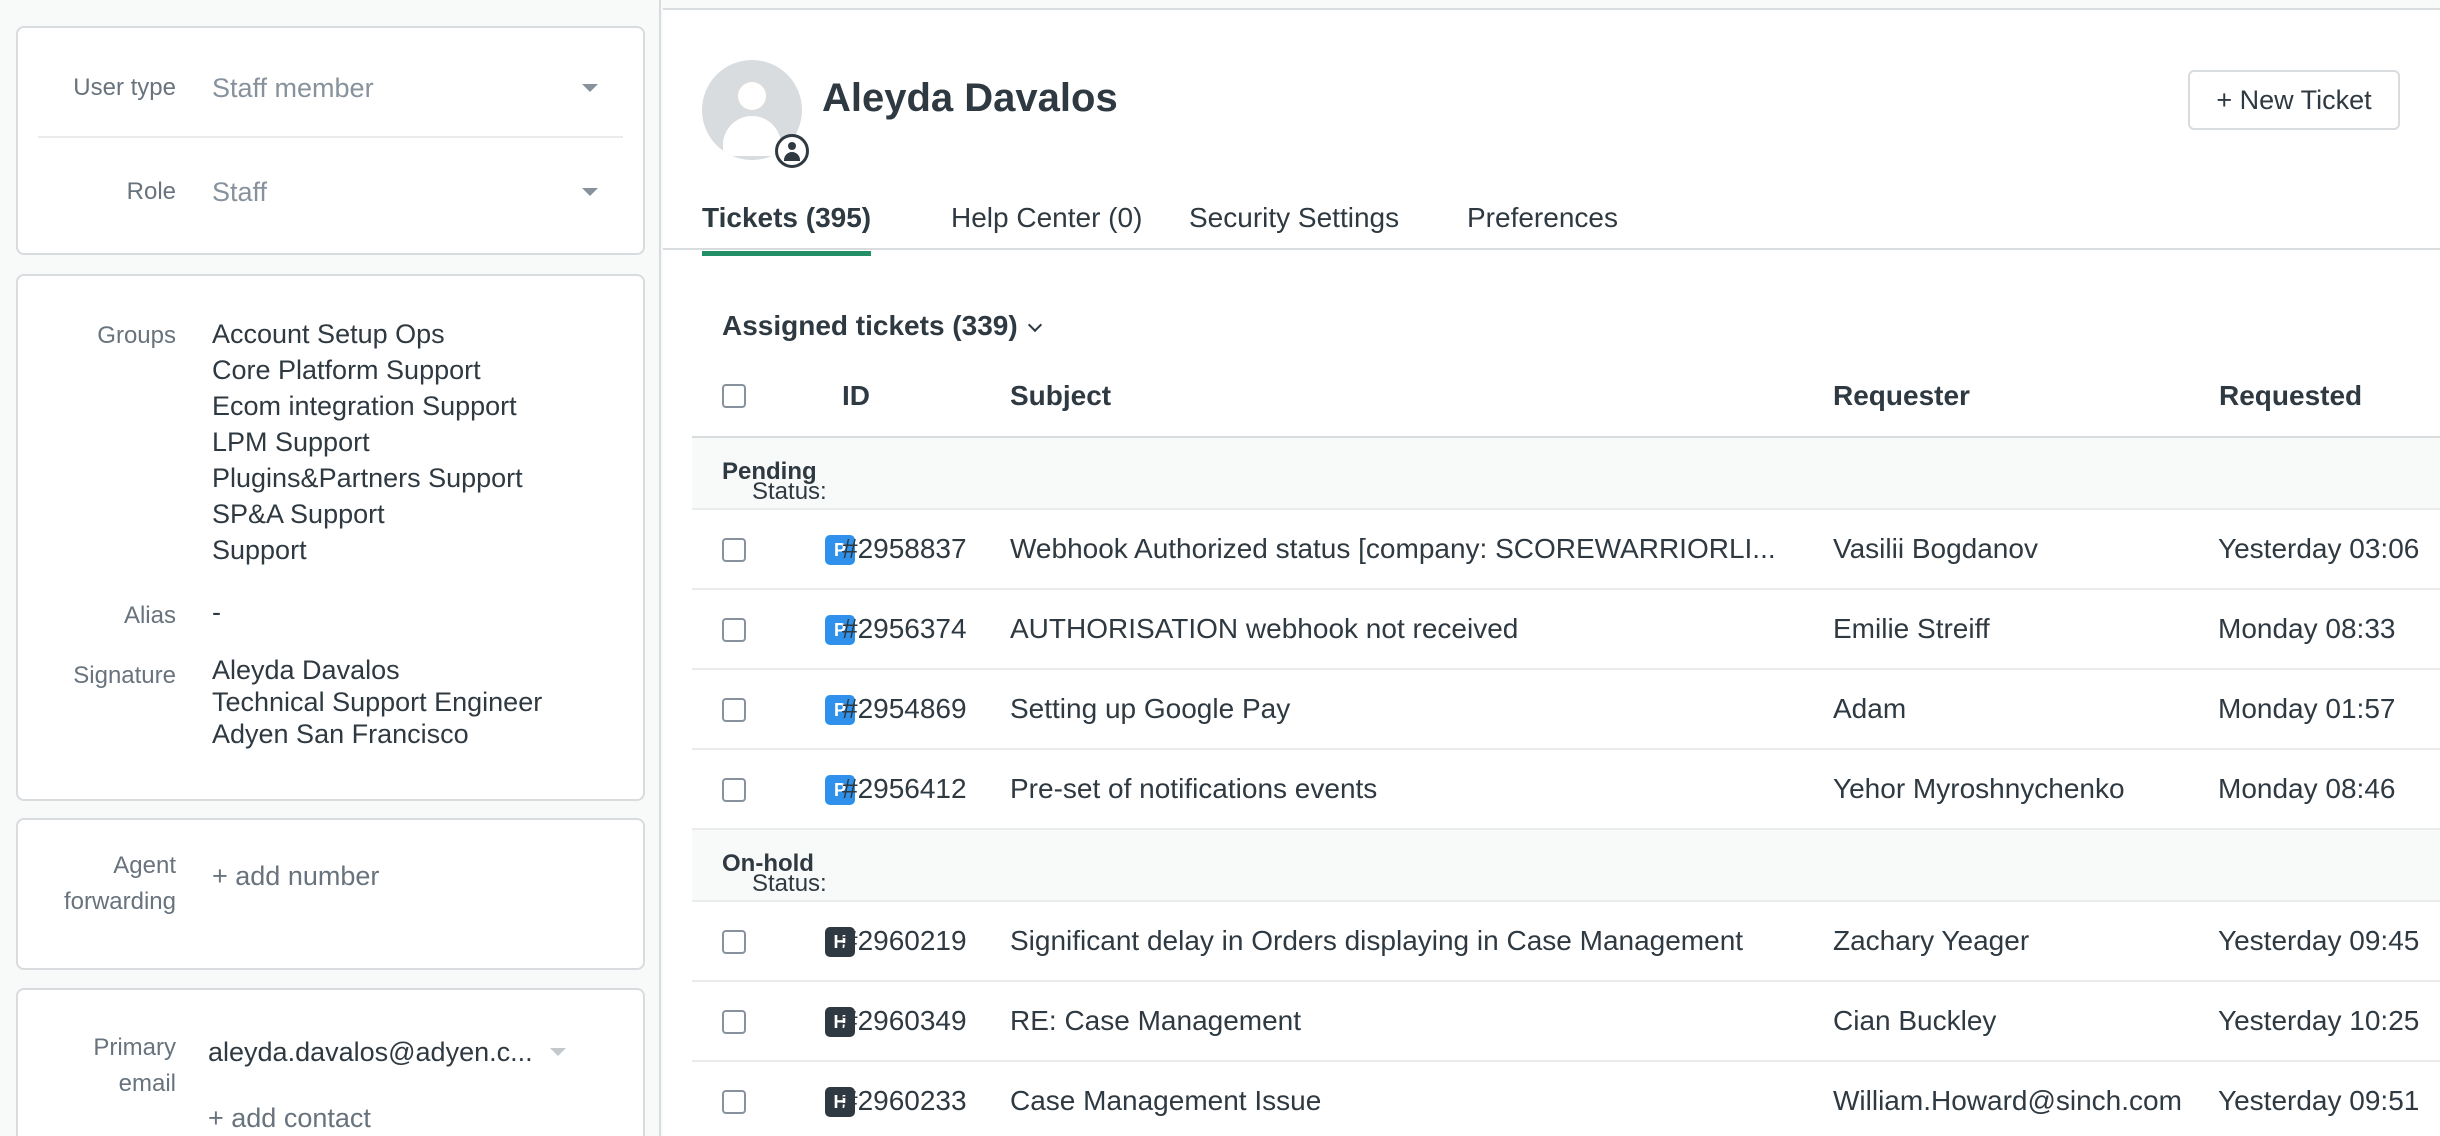  I want to click on ticket-requester: Yehor Myroshnychenko, so click(1979, 789).